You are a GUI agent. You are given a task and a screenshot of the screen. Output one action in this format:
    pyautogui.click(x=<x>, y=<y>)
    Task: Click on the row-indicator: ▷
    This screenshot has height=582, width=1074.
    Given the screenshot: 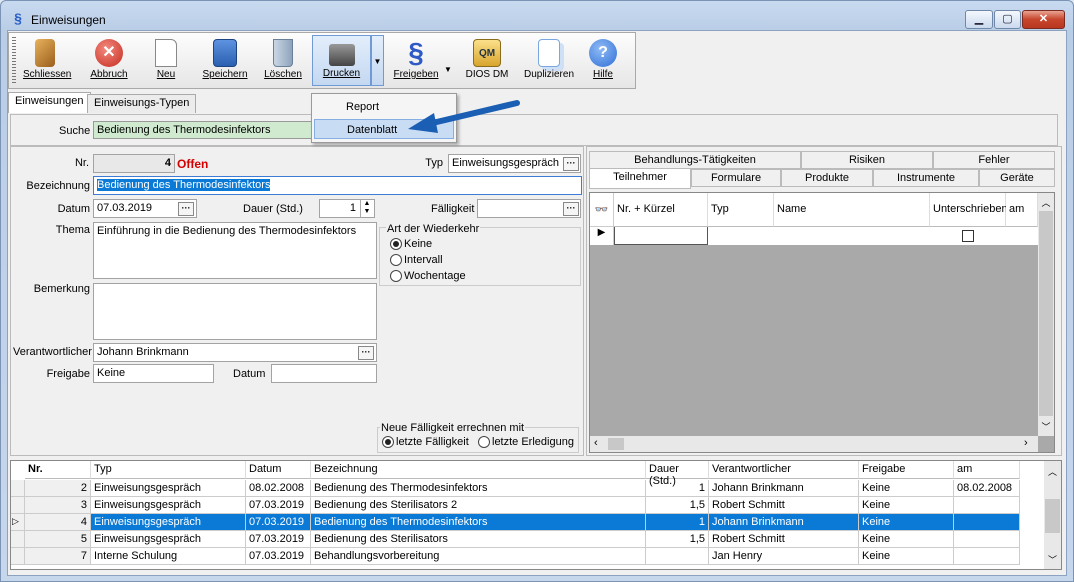 What is the action you would take?
    pyautogui.click(x=18, y=522)
    